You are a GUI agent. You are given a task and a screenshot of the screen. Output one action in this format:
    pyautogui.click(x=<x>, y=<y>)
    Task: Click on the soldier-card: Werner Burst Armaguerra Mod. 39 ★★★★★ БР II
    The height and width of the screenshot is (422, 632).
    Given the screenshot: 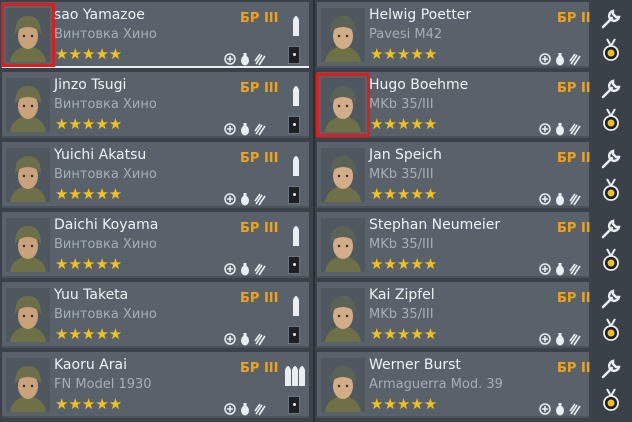 What is the action you would take?
    pyautogui.click(x=454, y=385)
    